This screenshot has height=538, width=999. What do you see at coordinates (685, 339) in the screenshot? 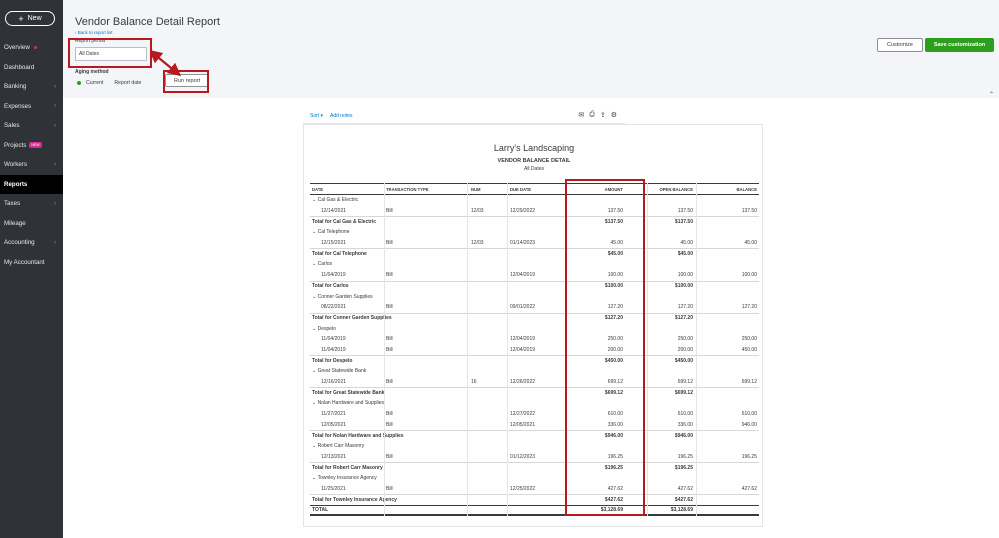
I see `open-balance-cell: 250.00` at bounding box center [685, 339].